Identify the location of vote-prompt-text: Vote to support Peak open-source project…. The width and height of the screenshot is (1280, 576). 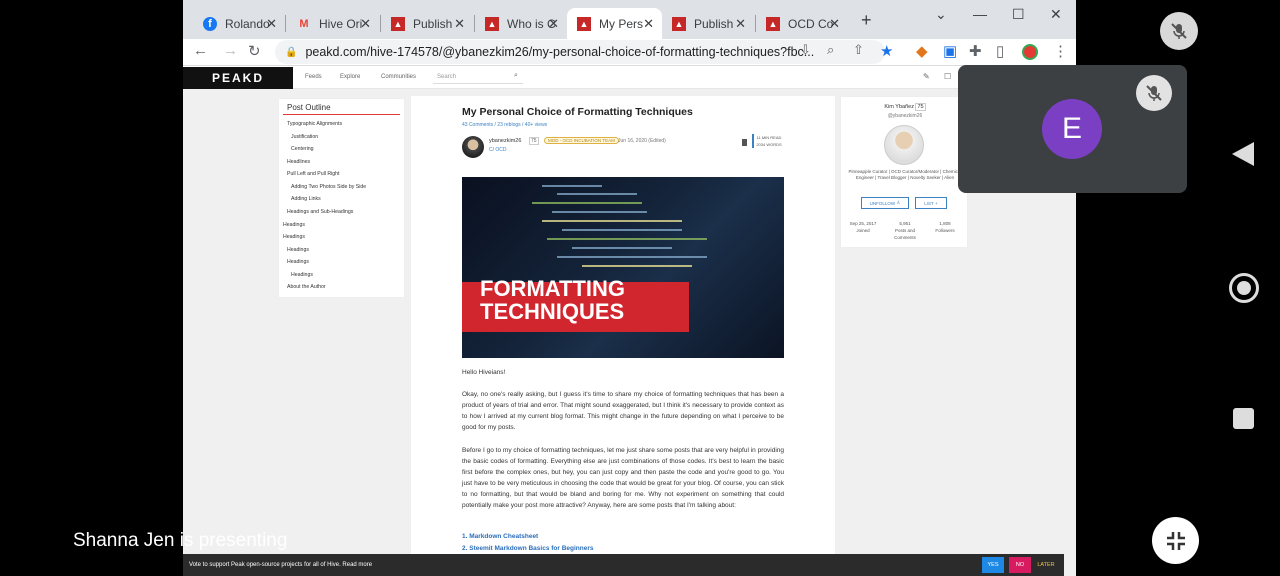
(280, 565).